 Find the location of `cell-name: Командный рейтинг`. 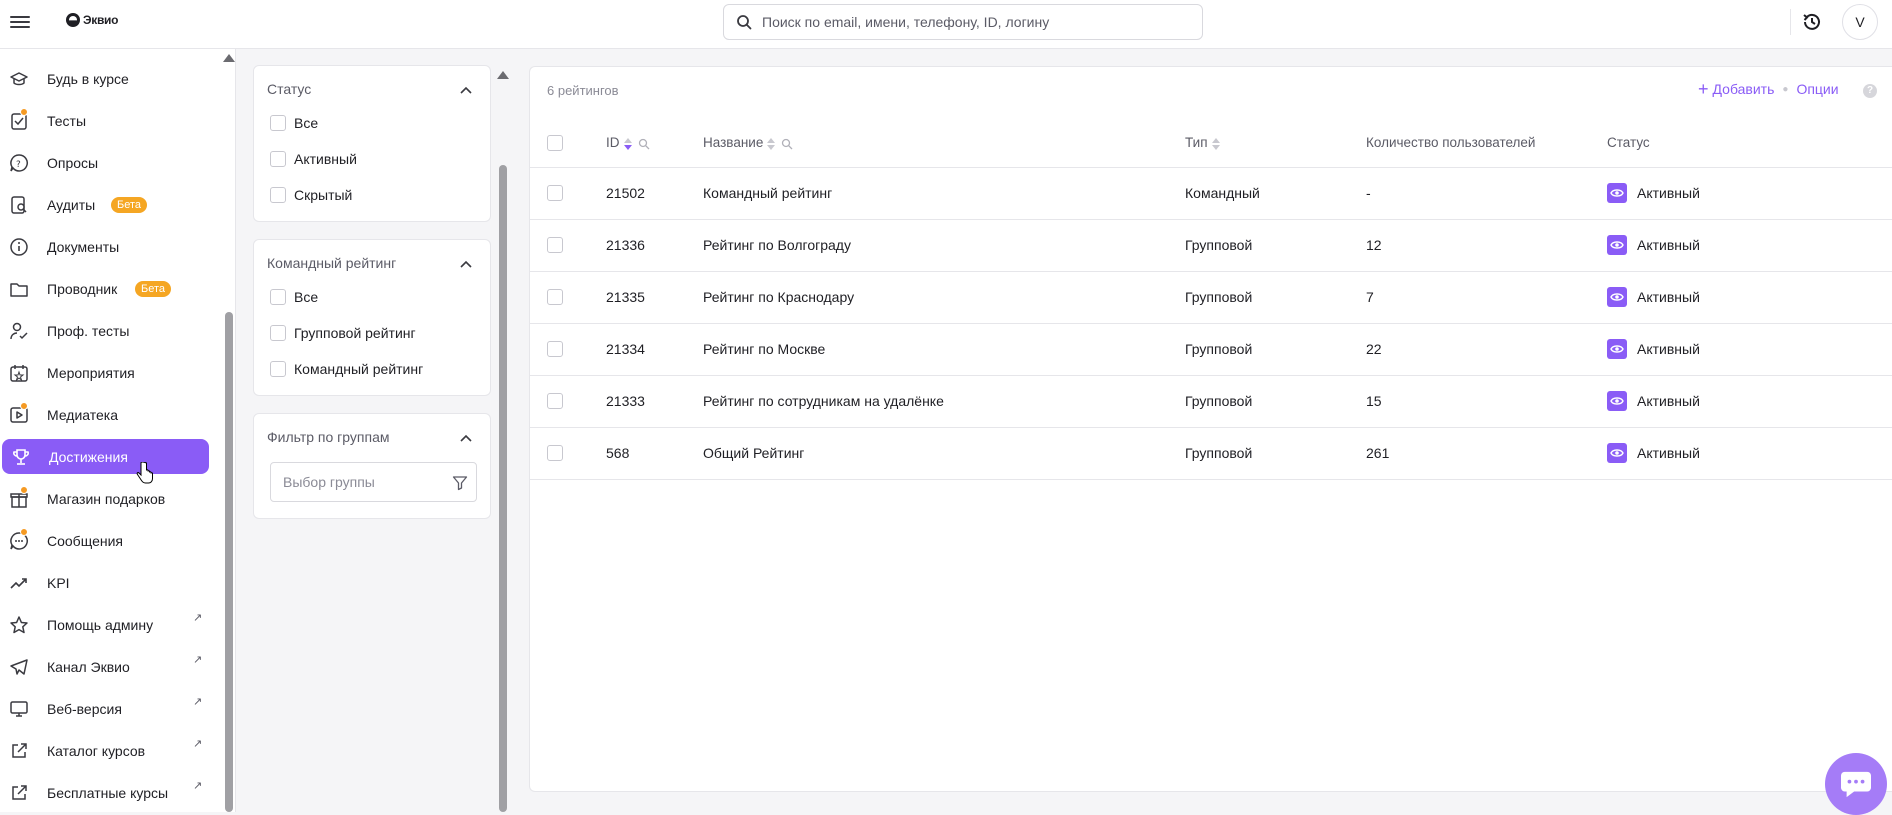

cell-name: Командный рейтинг is located at coordinates (944, 193).